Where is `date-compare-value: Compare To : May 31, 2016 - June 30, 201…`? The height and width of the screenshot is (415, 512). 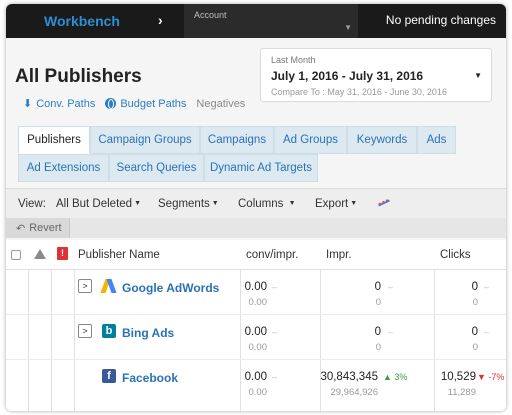 date-compare-value: Compare To : May 31, 2016 - June 30, 201… is located at coordinates (359, 92).